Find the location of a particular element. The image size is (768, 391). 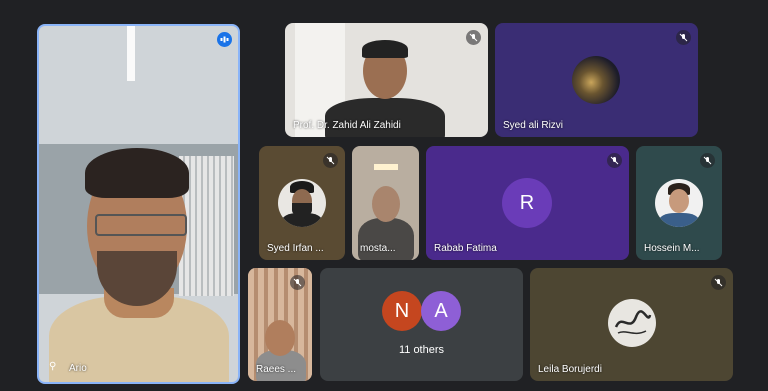

avatar-initial: R is located at coordinates (527, 202).